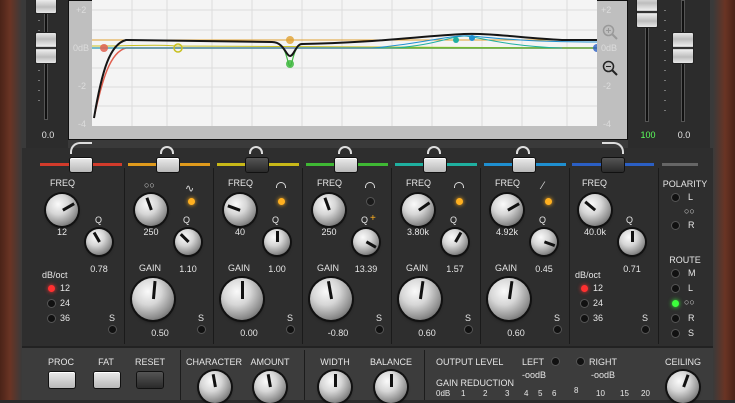  What do you see at coordinates (55, 275) in the screenshot?
I see `hp-slope-label: dB/oct` at bounding box center [55, 275].